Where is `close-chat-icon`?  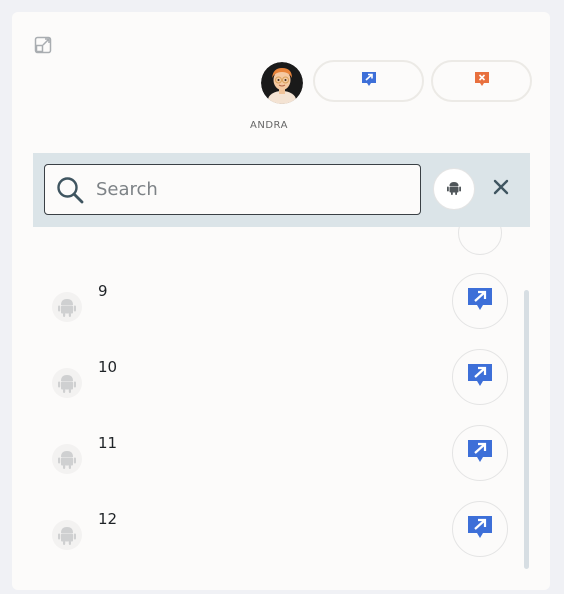 close-chat-icon is located at coordinates (482, 81).